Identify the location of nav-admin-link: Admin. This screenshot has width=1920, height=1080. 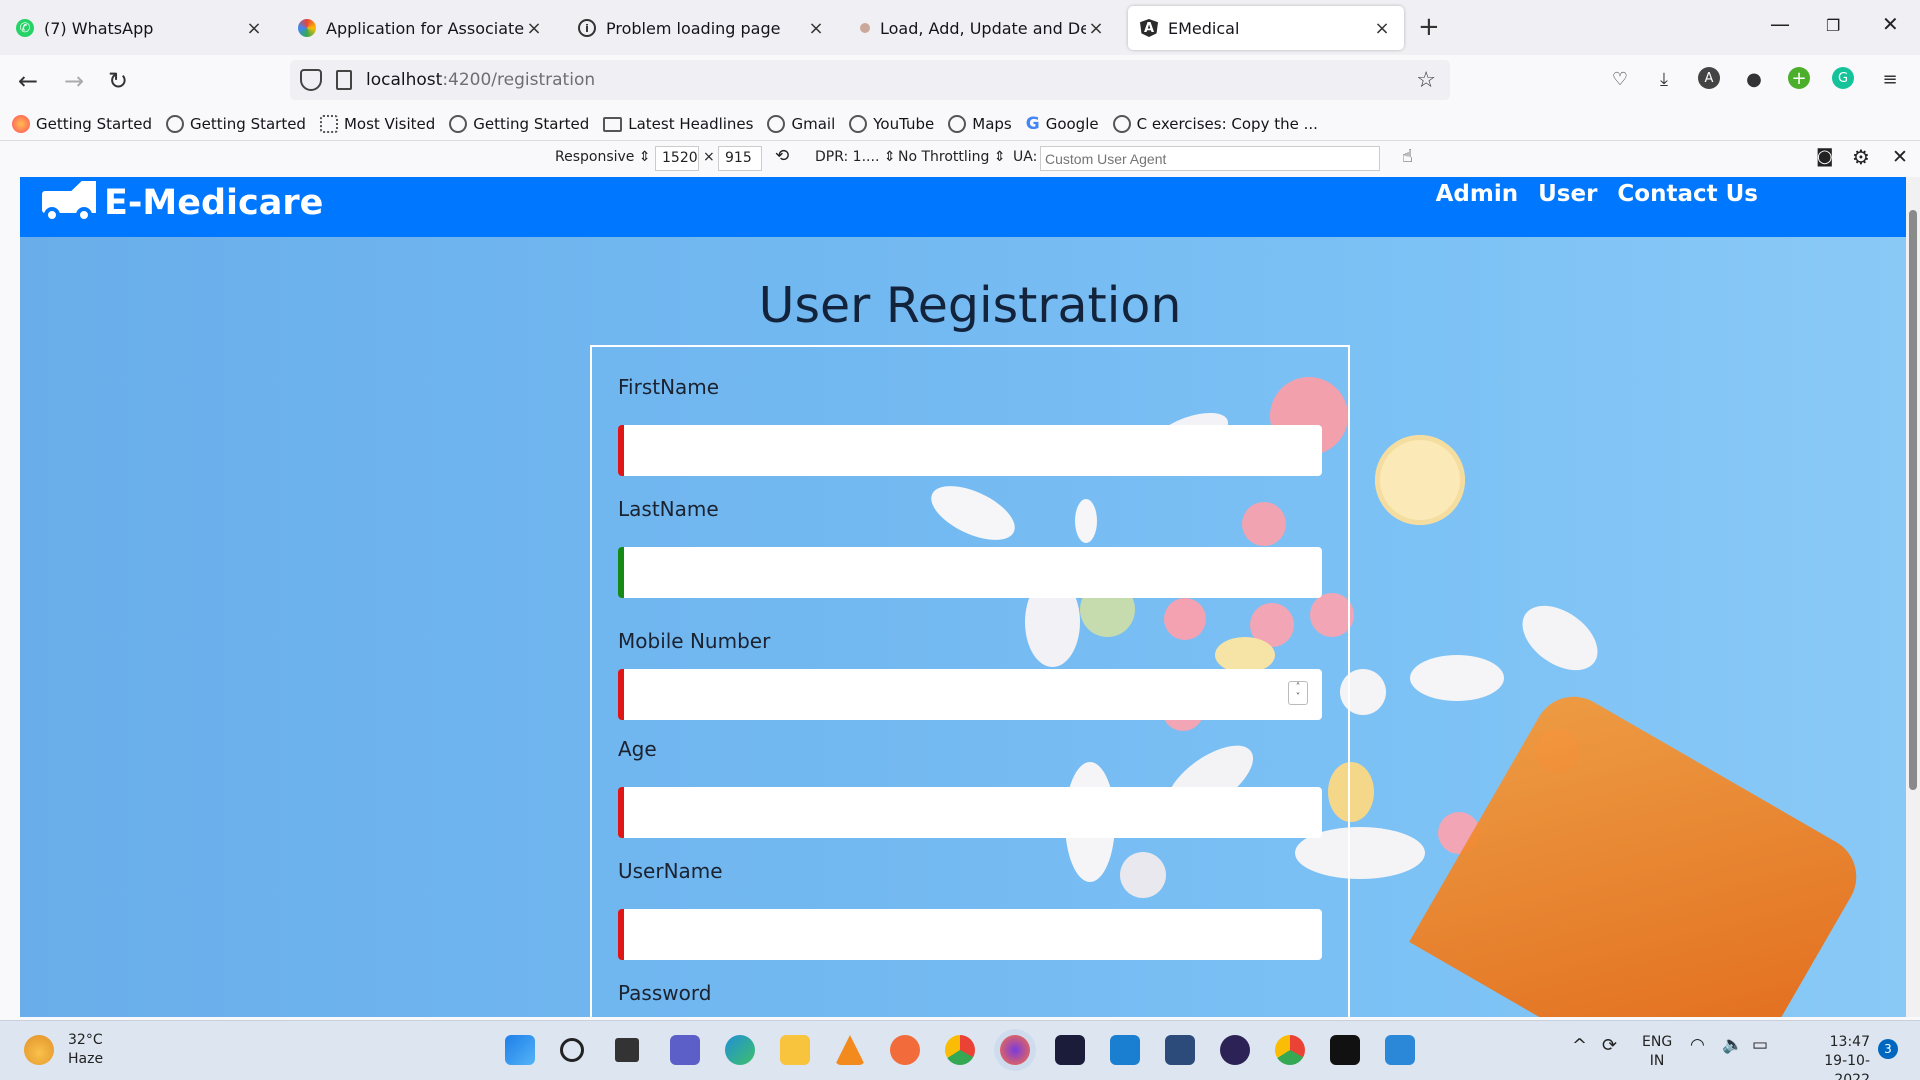
(1477, 194).